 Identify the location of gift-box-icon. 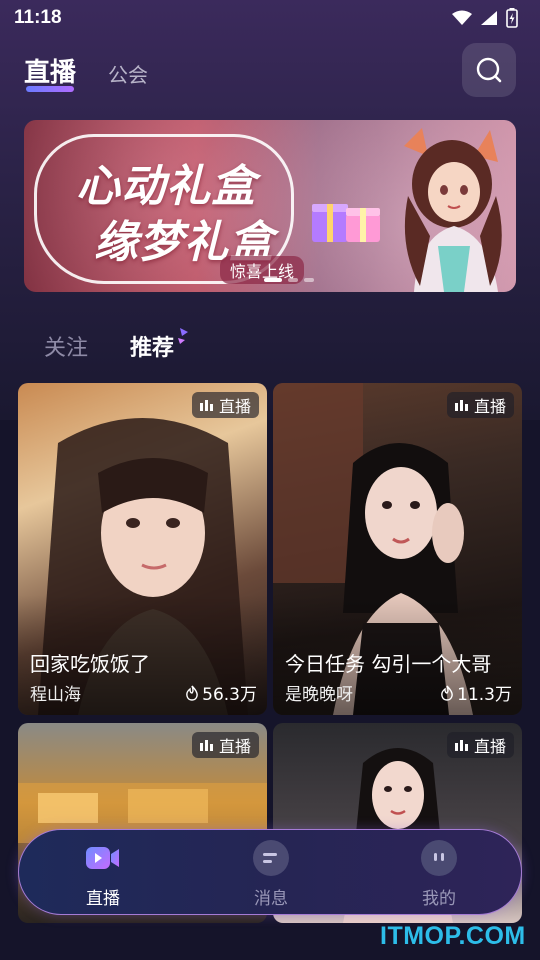
(346, 223).